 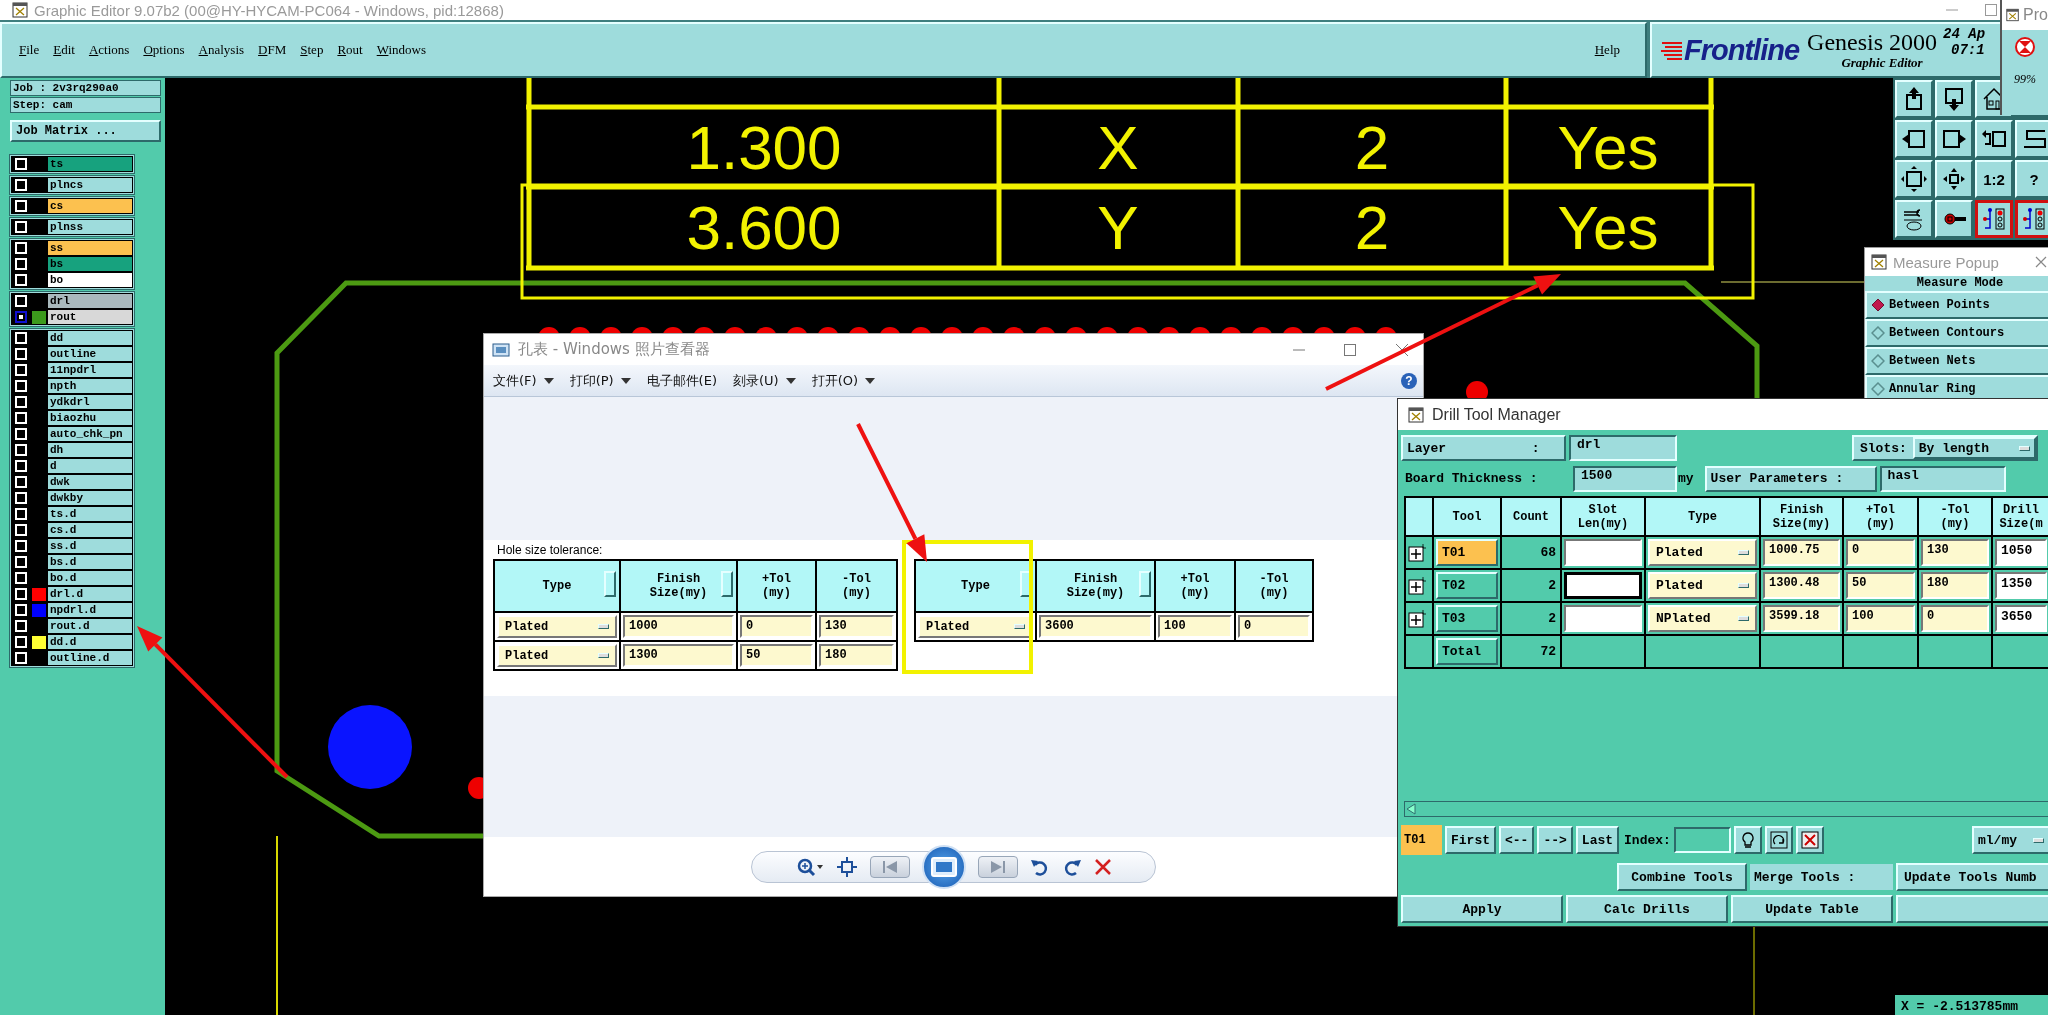 I want to click on radio-option: Between Contours, so click(x=1956, y=333).